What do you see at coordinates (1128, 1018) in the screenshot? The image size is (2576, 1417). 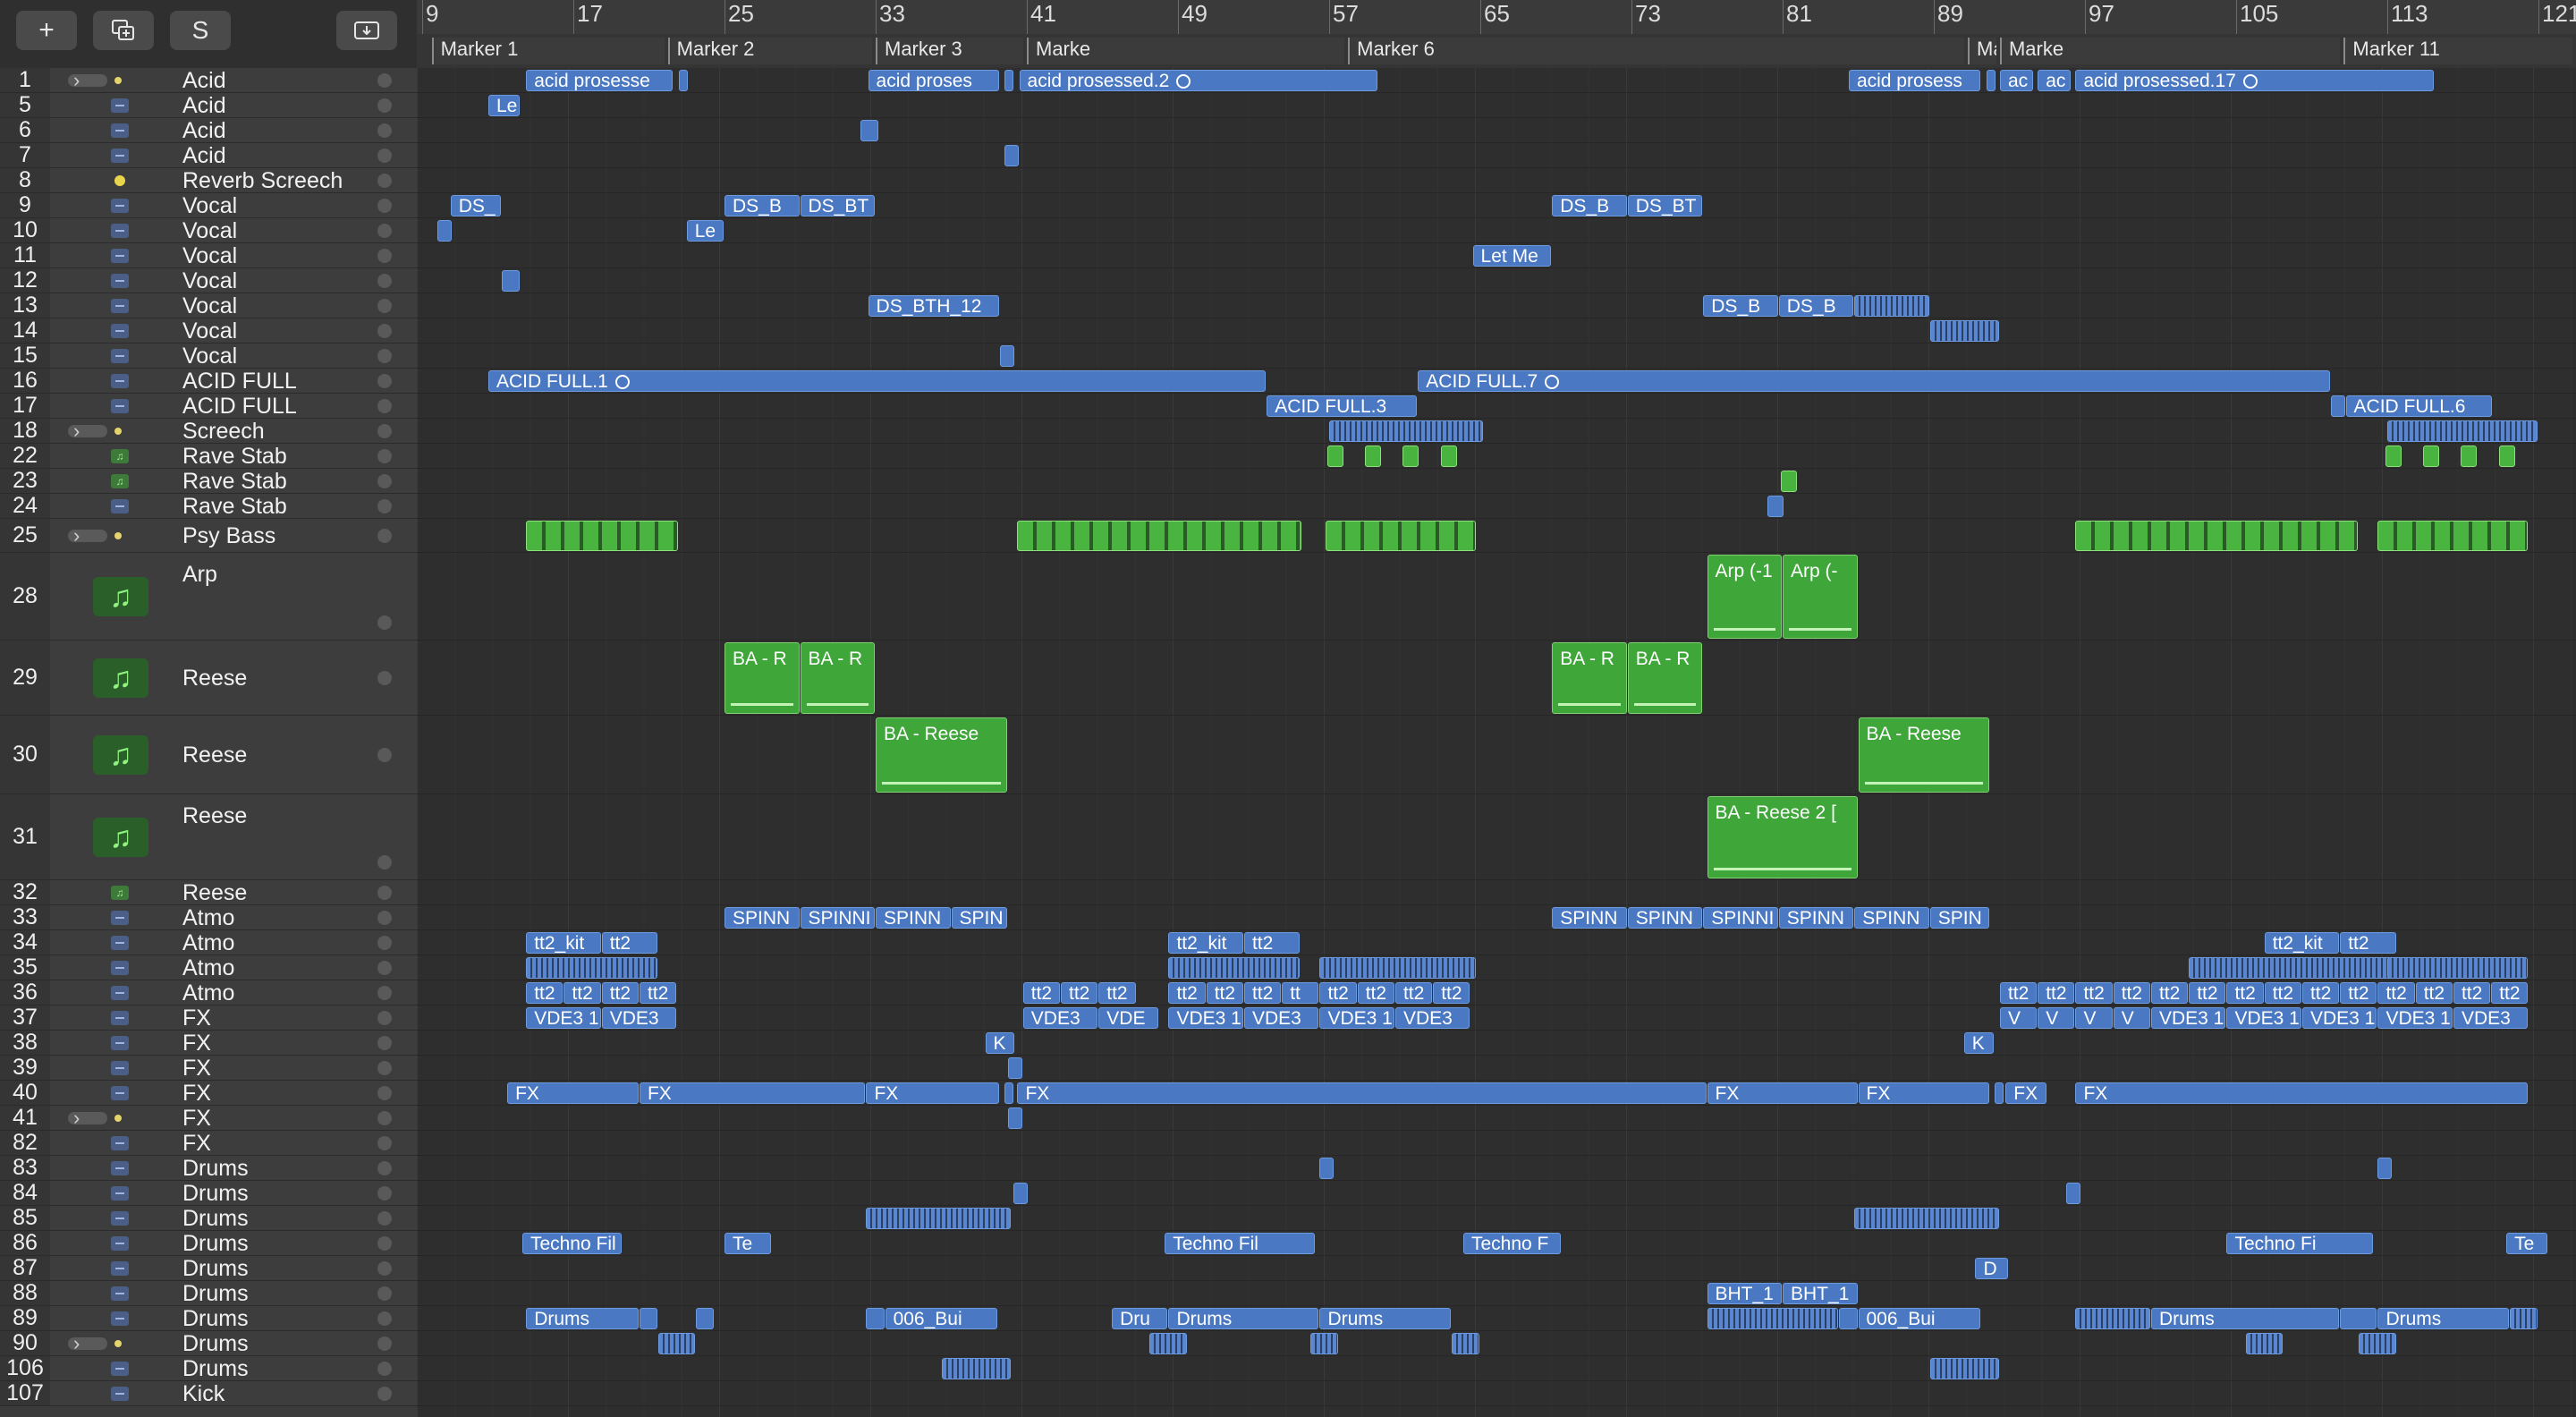 I see `audio-region: VDE` at bounding box center [1128, 1018].